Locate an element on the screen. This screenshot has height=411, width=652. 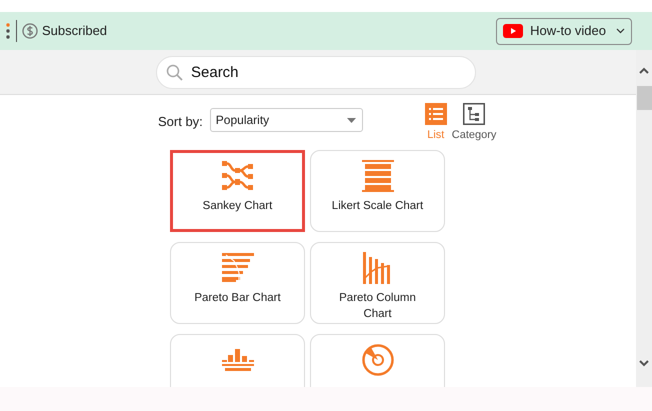
search-icon is located at coordinates (175, 73).